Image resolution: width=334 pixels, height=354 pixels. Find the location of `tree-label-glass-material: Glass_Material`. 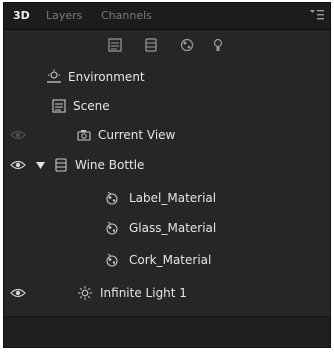

tree-label-glass-material: Glass_Material is located at coordinates (173, 228).